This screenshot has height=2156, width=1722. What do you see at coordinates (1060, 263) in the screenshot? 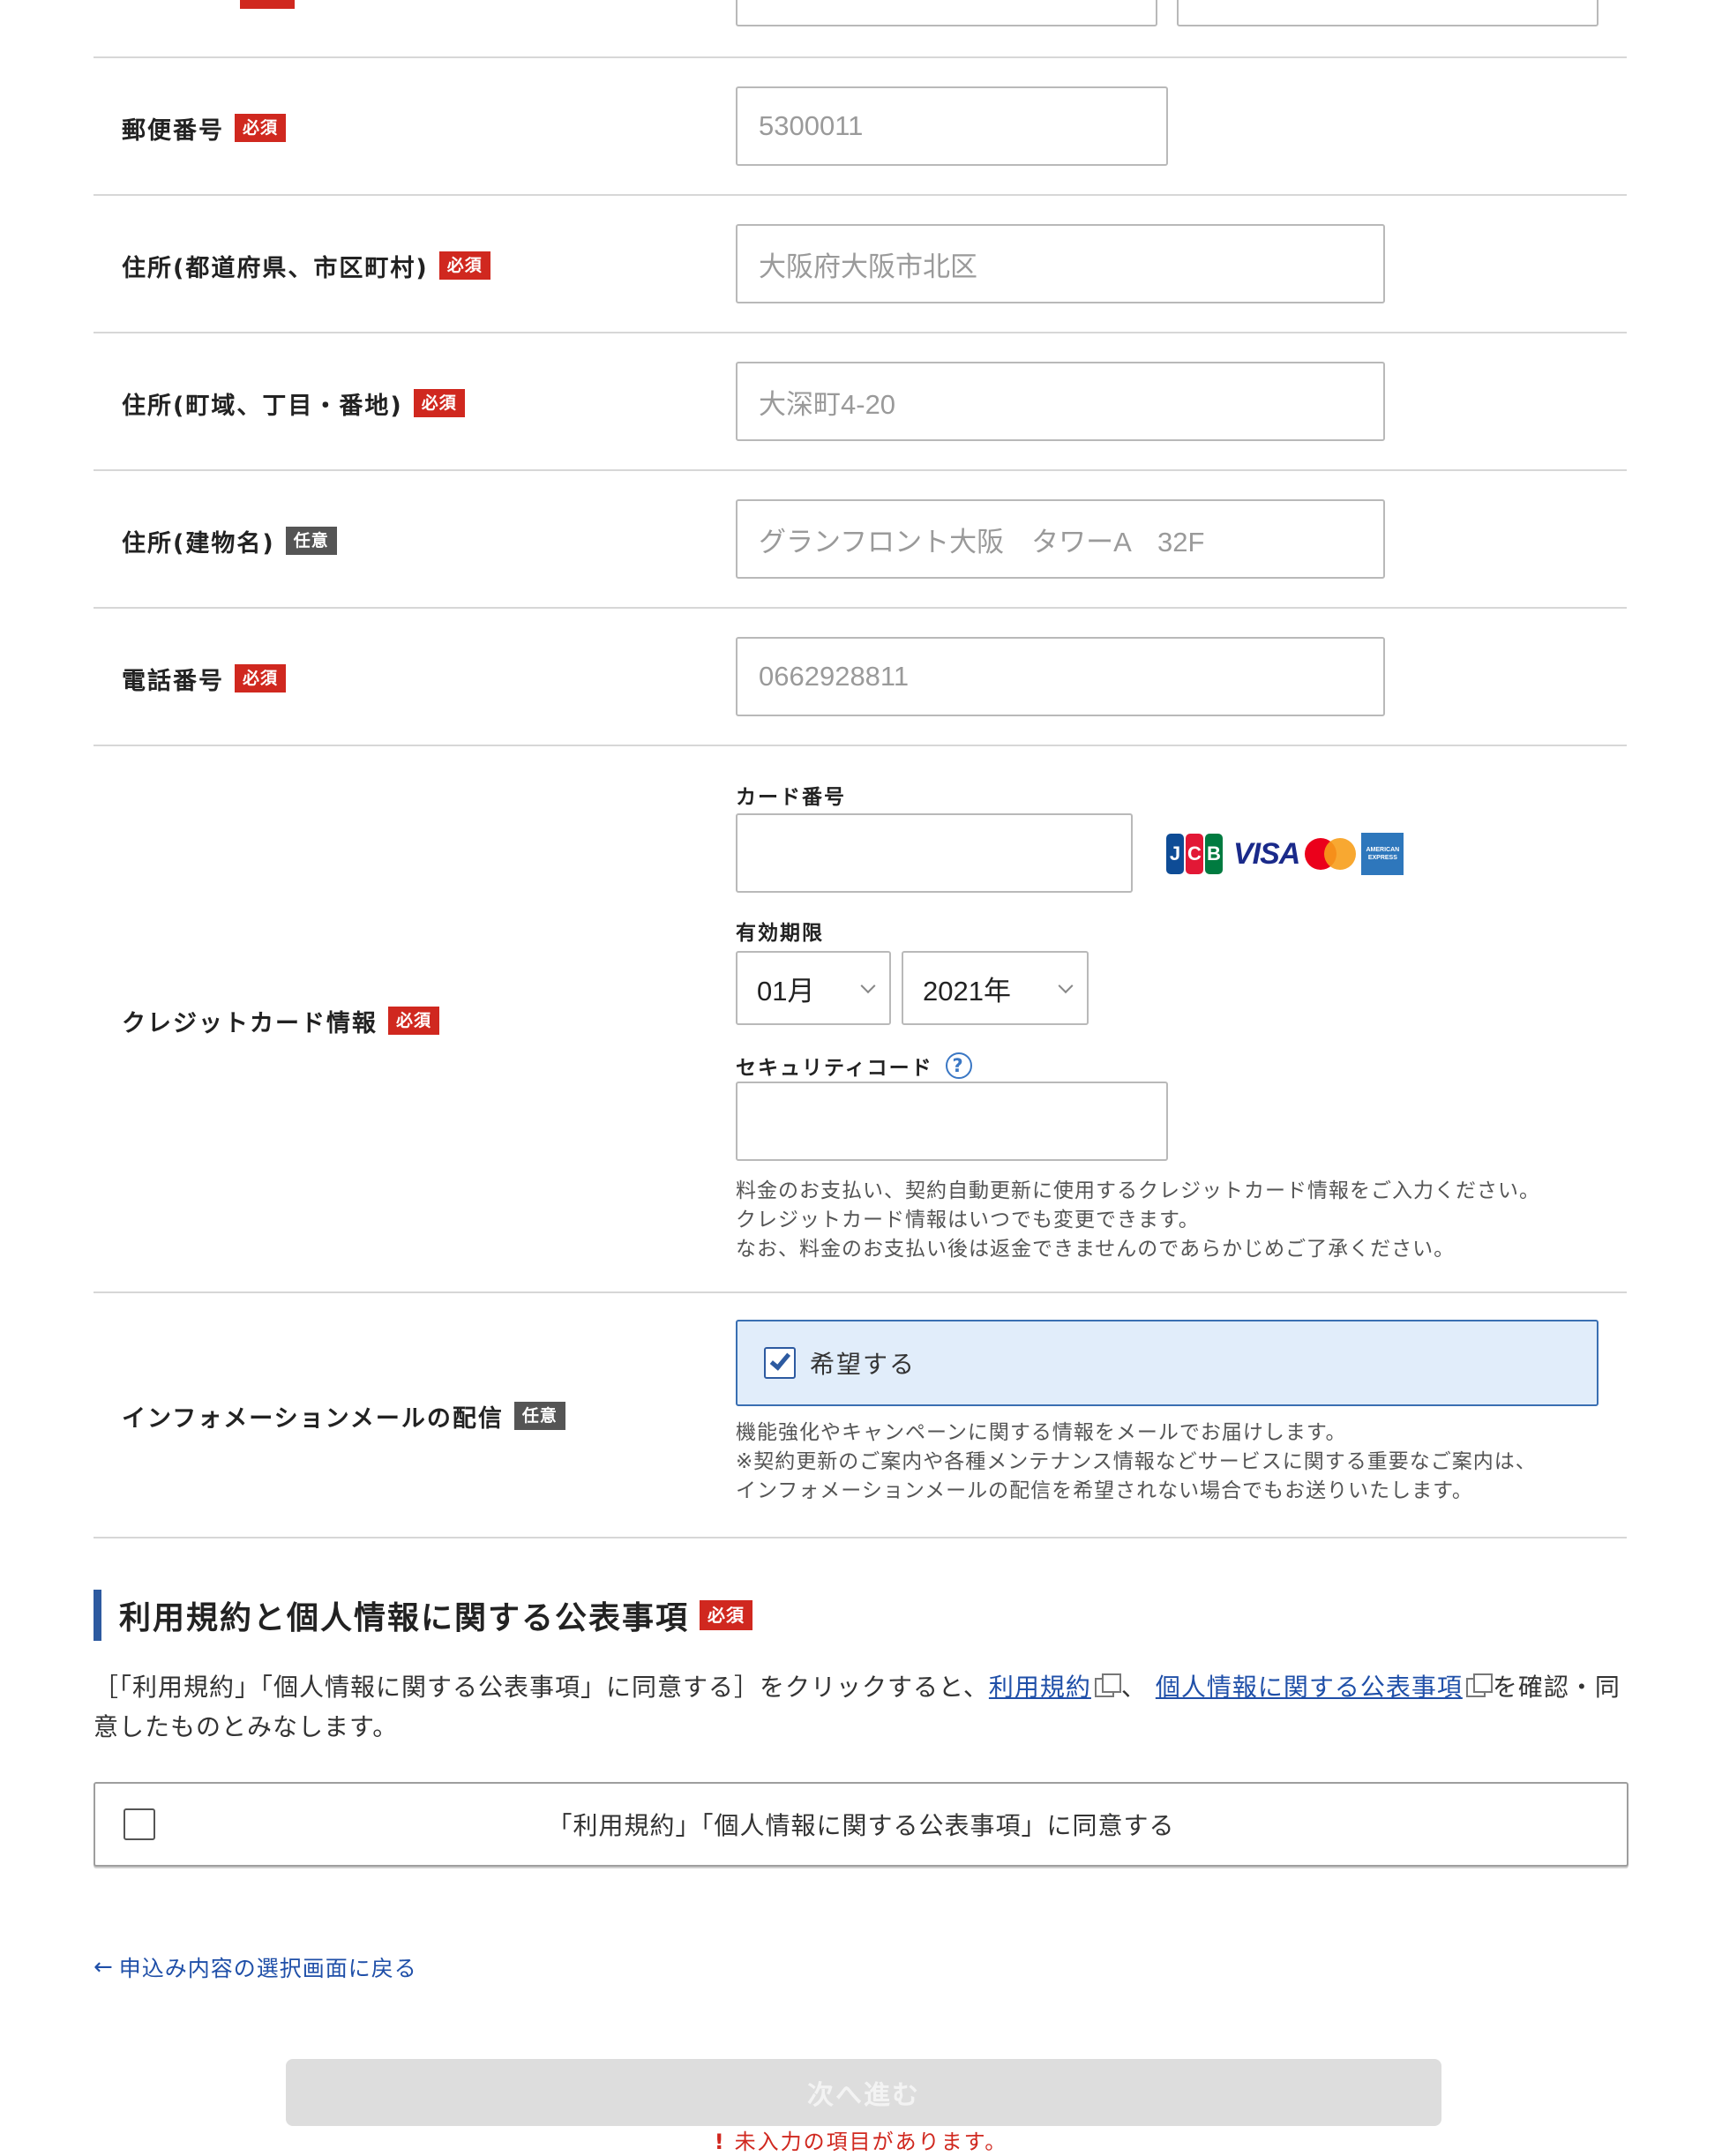
I see `address-city-input: 大阪府大阪市北区` at bounding box center [1060, 263].